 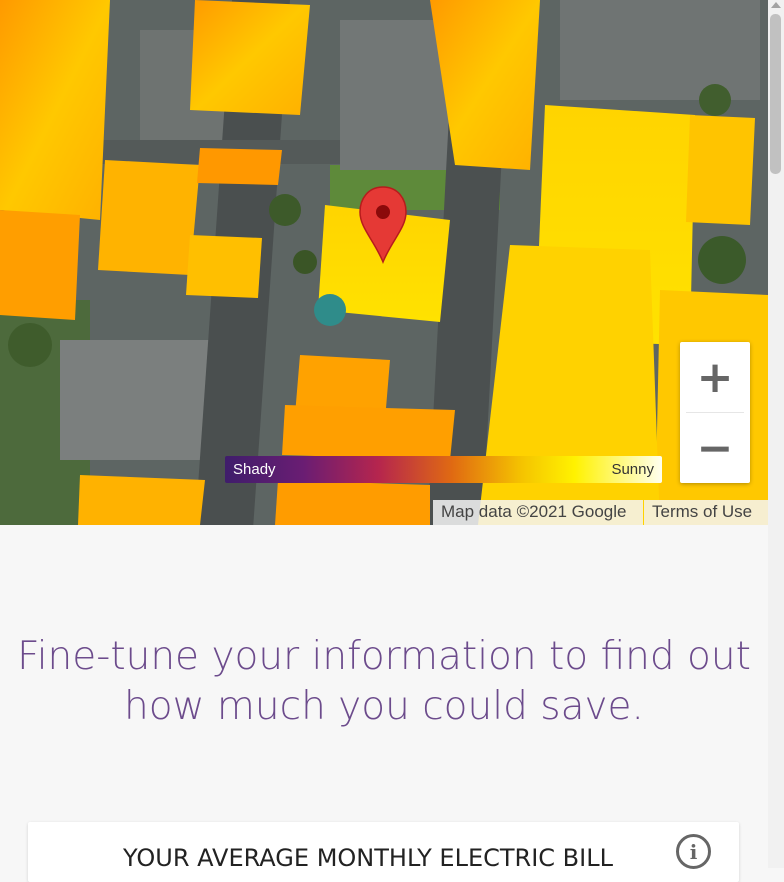 What do you see at coordinates (443, 469) in the screenshot?
I see `shade-legend: Shady Sunny` at bounding box center [443, 469].